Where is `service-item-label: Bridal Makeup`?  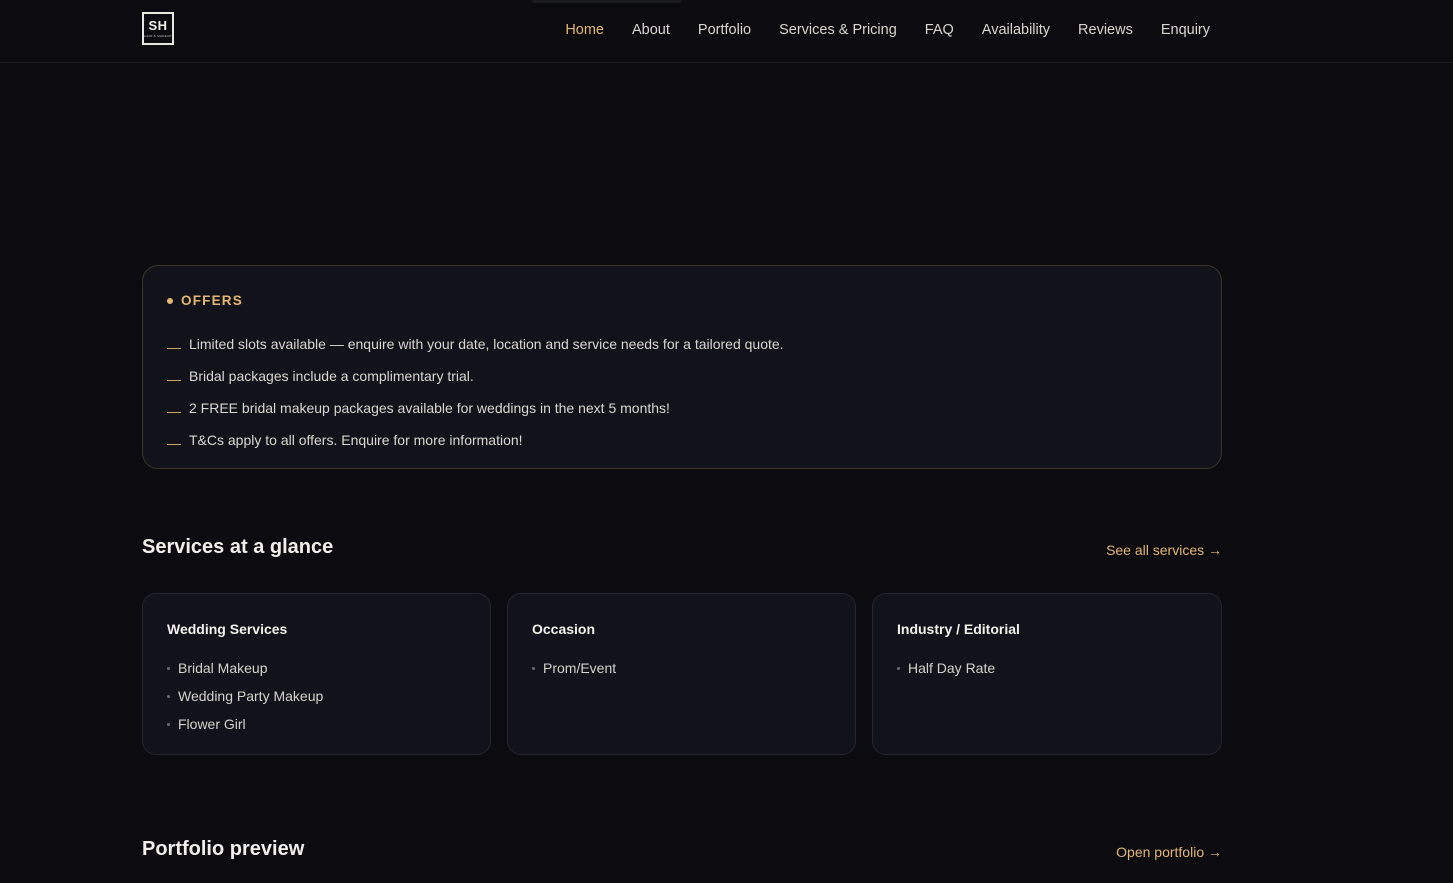 service-item-label: Bridal Makeup is located at coordinates (223, 668).